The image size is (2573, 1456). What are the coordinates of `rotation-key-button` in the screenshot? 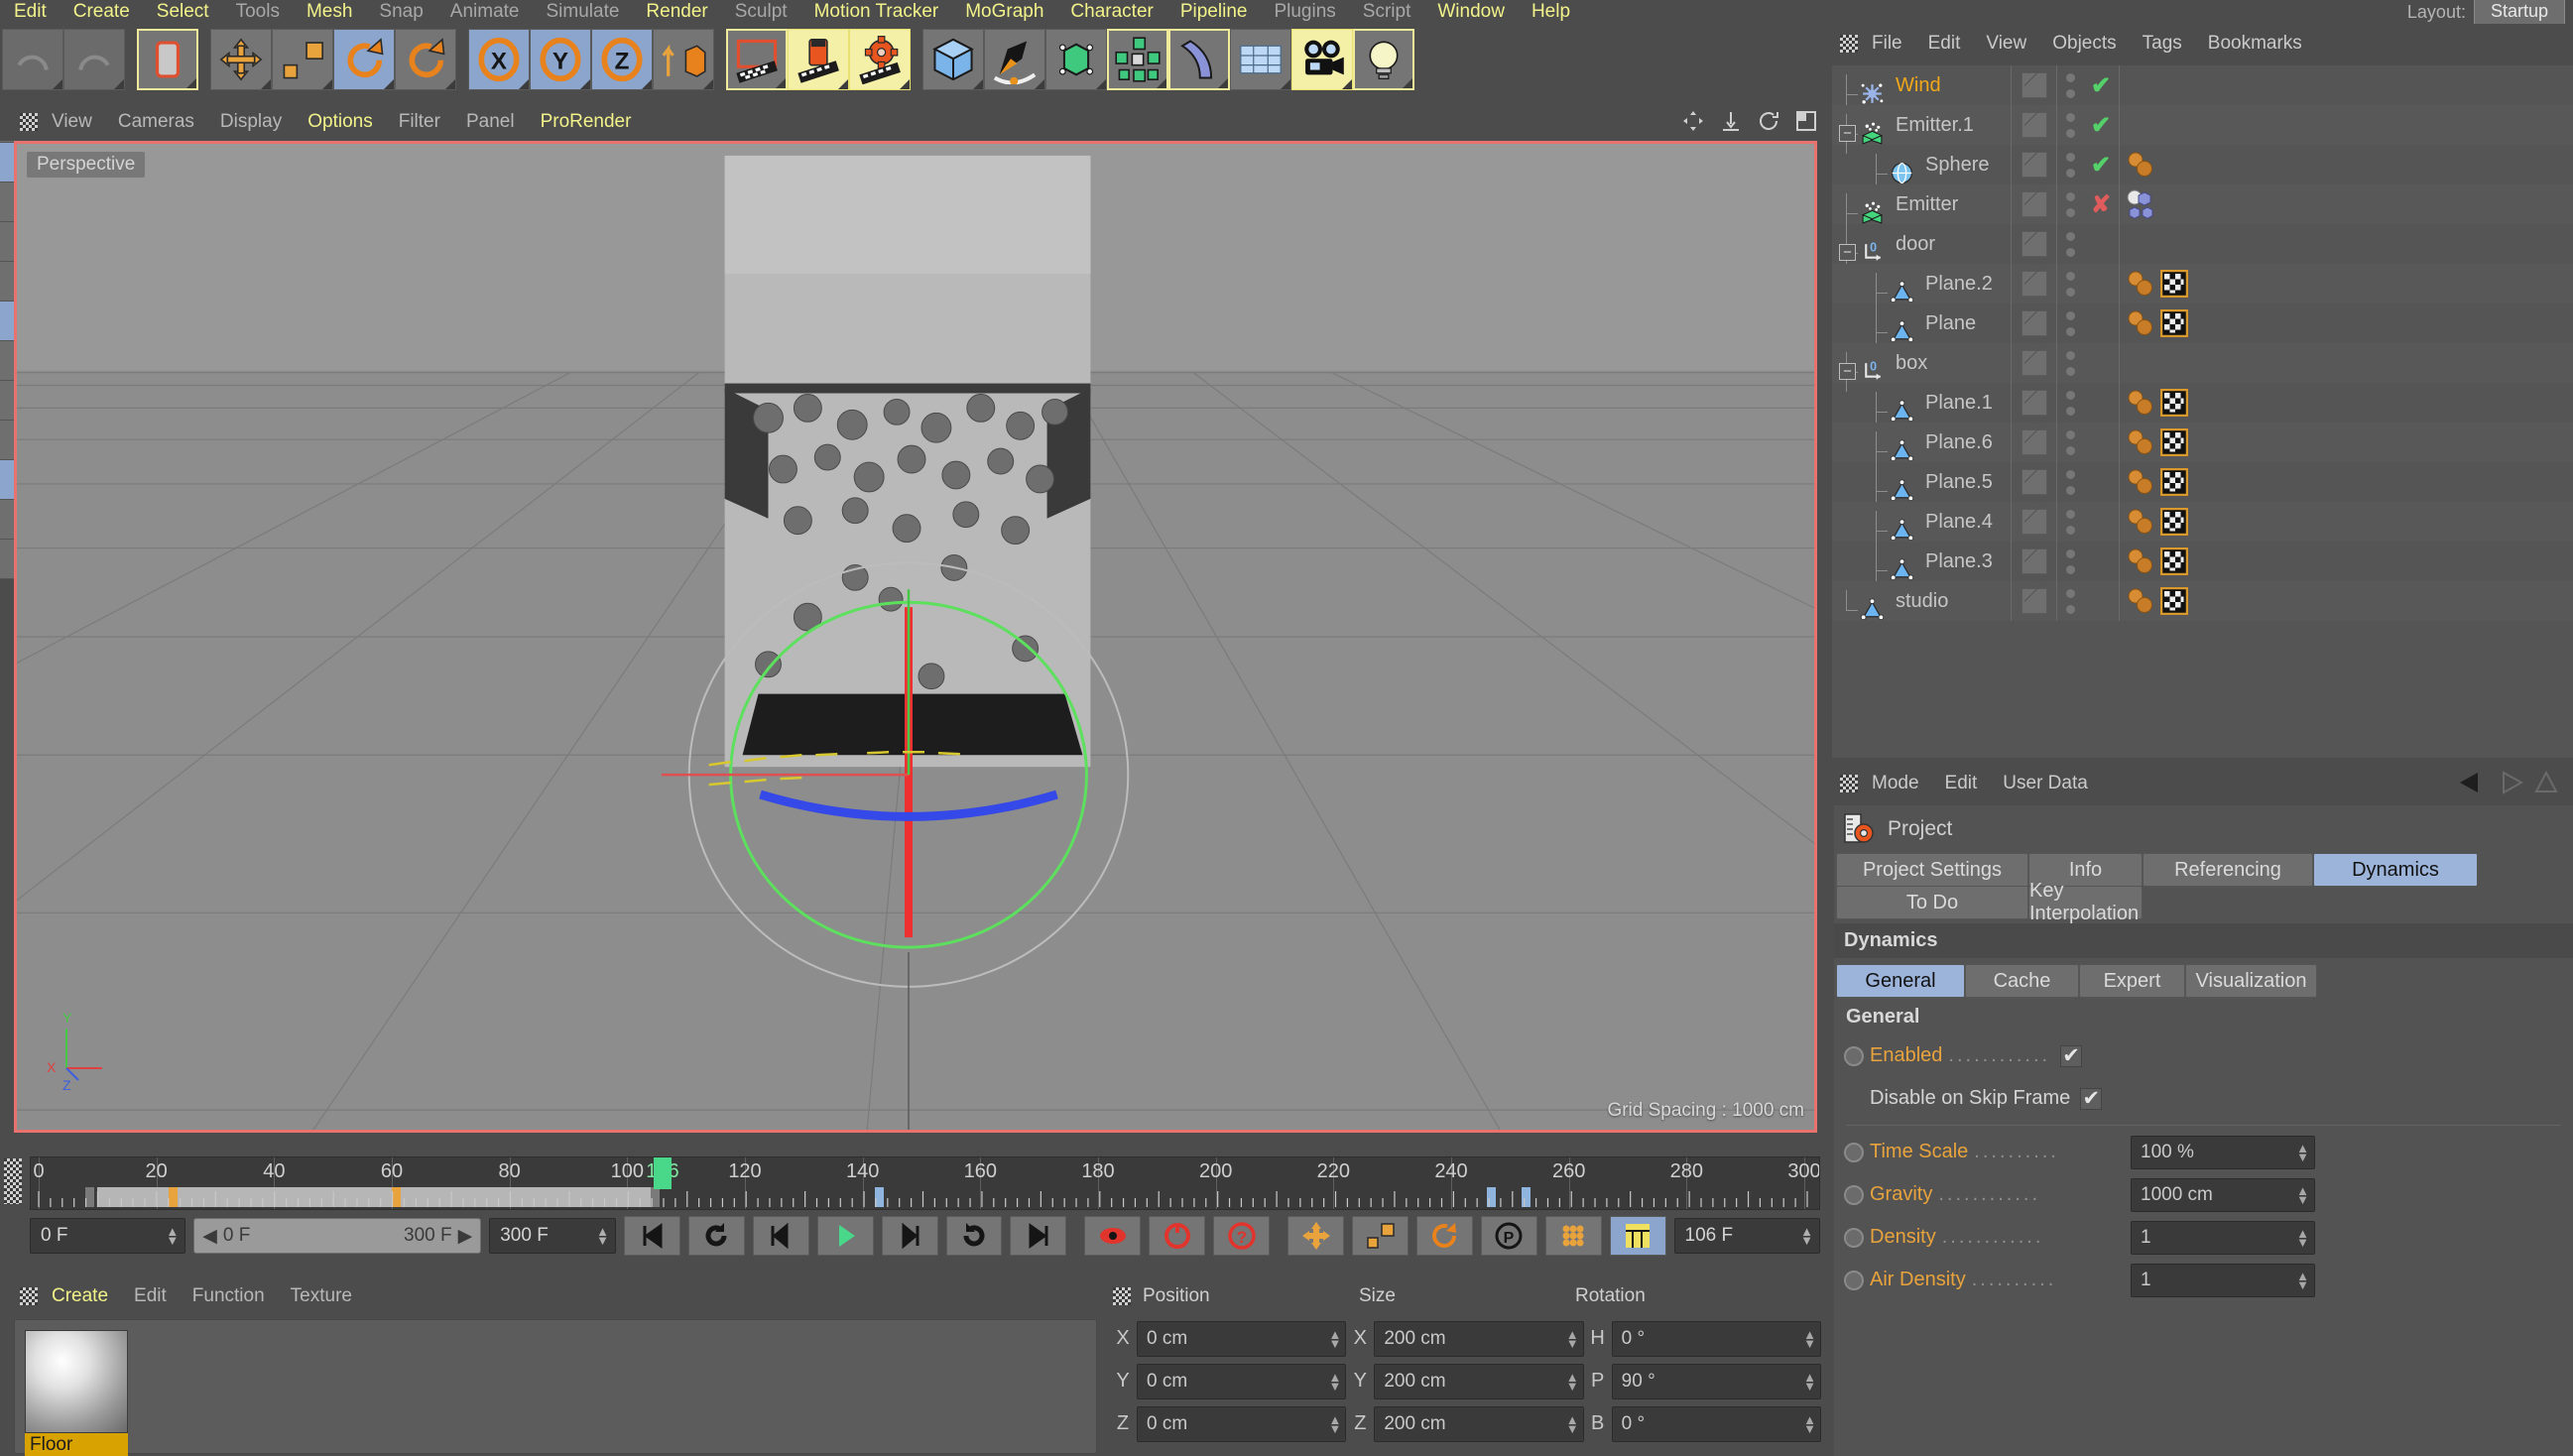 It's located at (1444, 1236).